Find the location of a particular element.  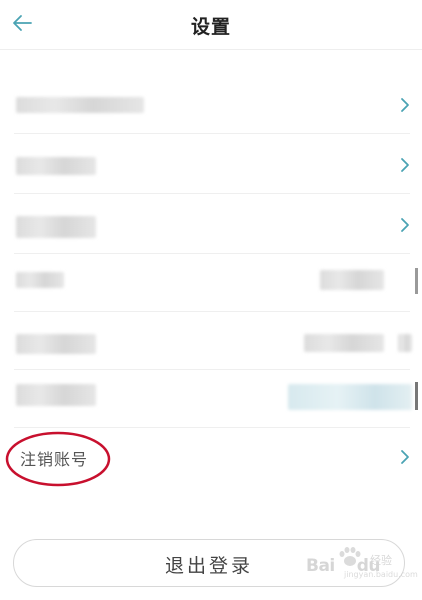

watermark-url: jingyan.baidu.com is located at coordinates (381, 574).